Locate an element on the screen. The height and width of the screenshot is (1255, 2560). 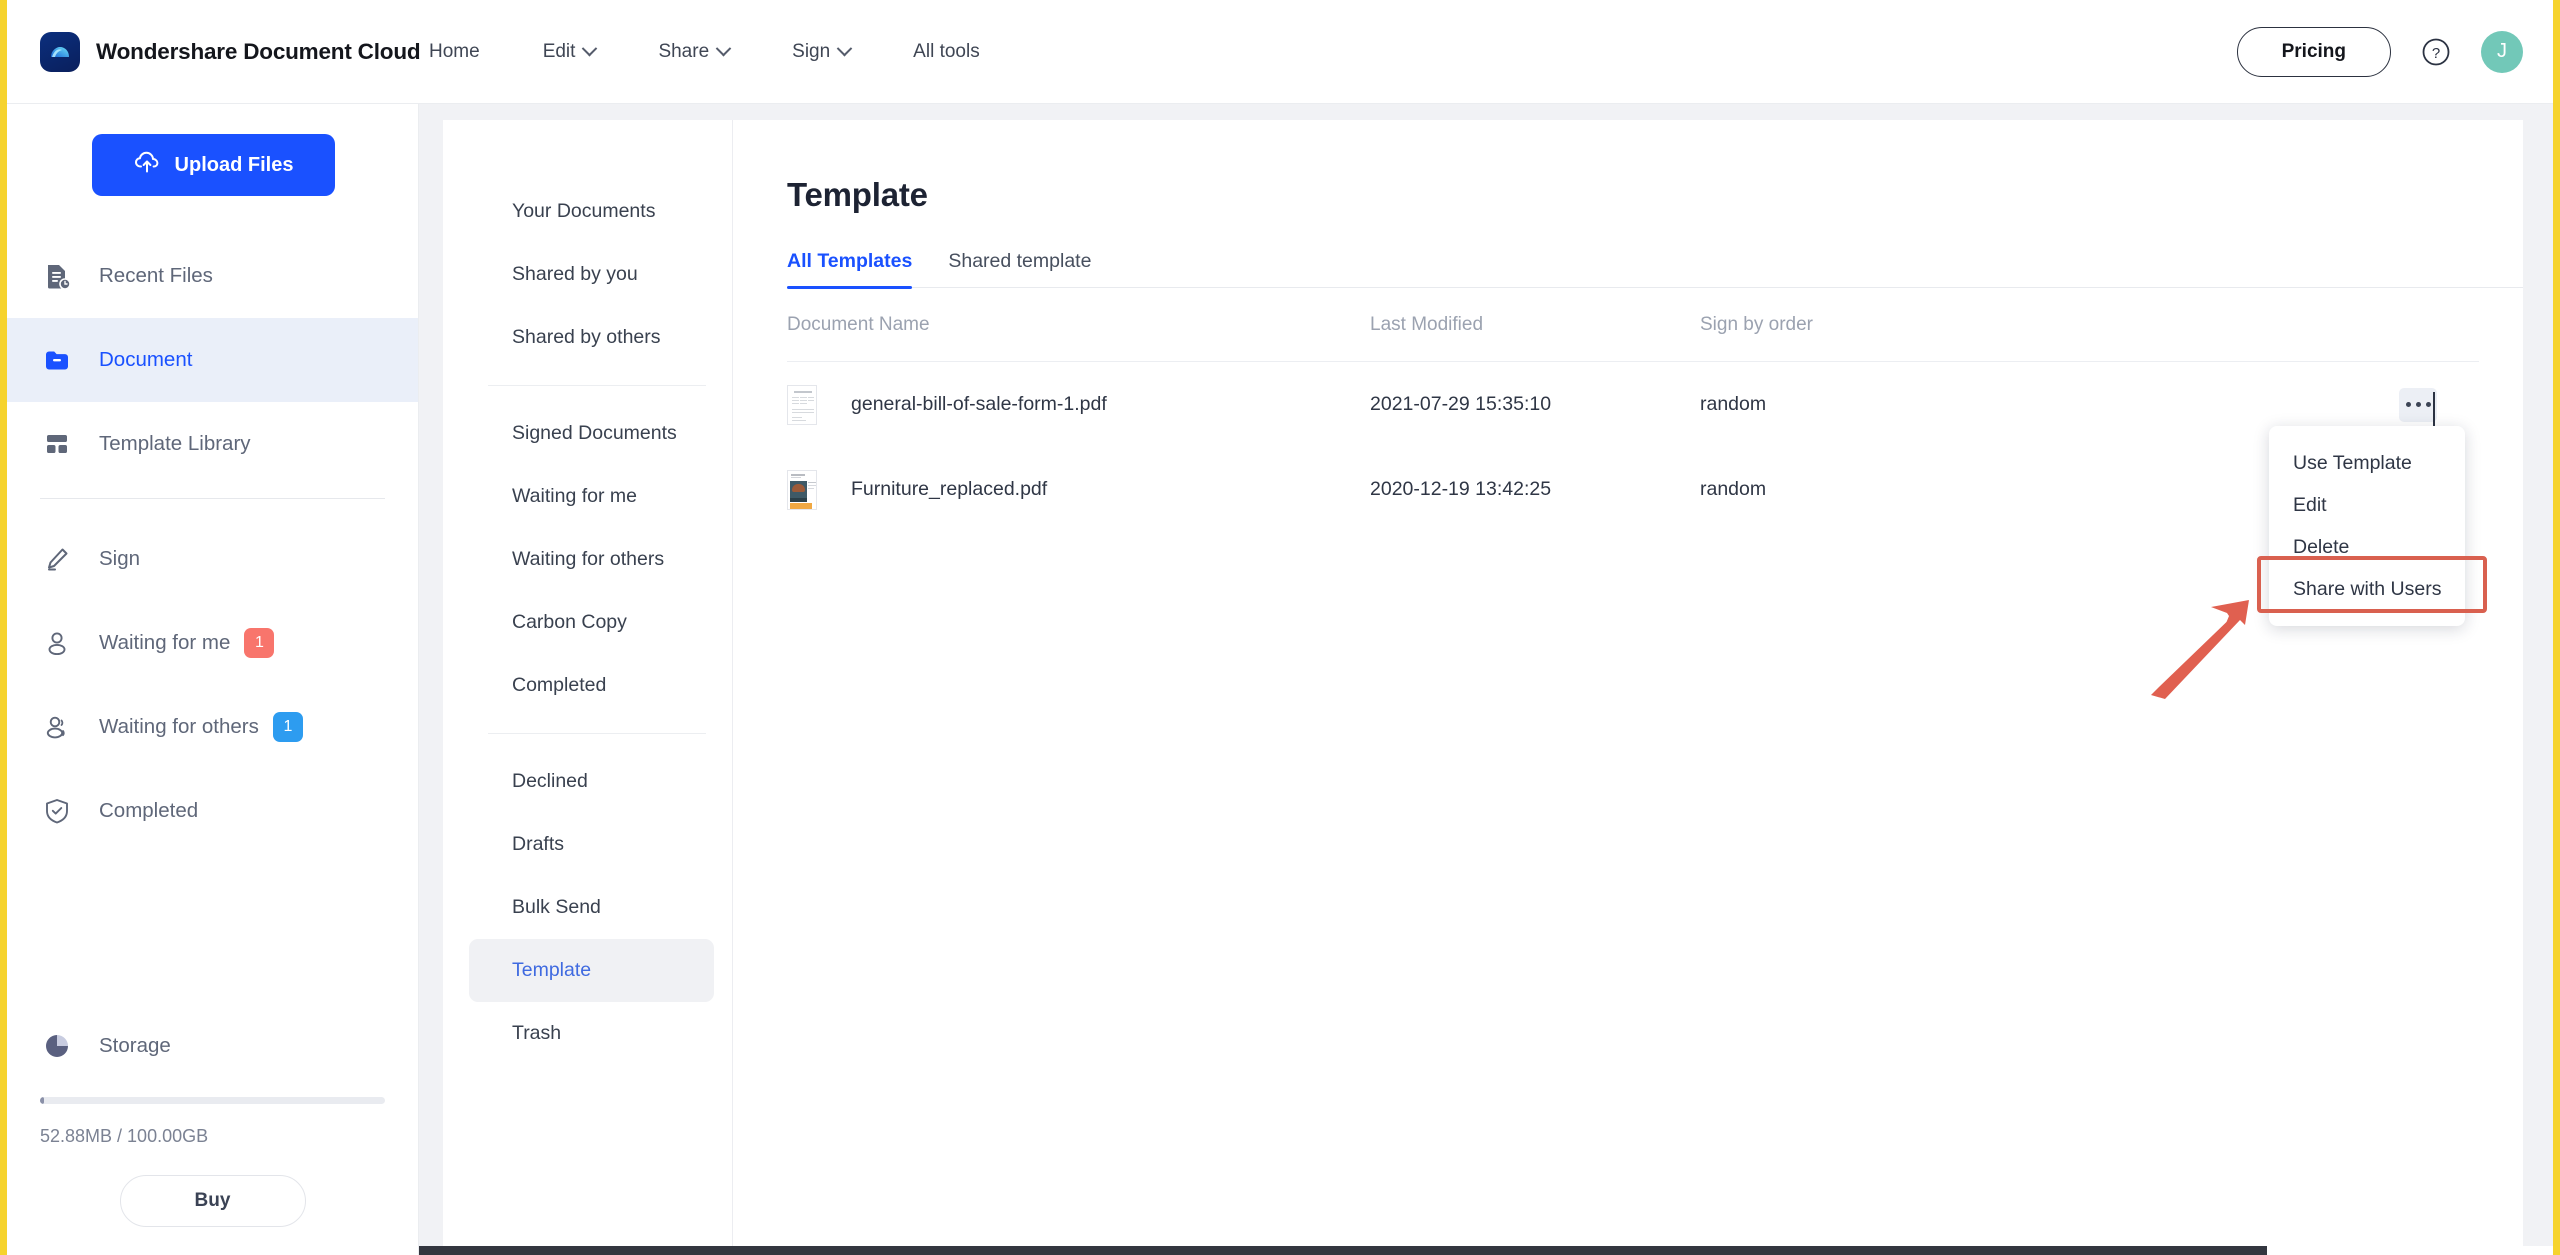
doc-nav-label: Signed Documents is located at coordinates (594, 433).